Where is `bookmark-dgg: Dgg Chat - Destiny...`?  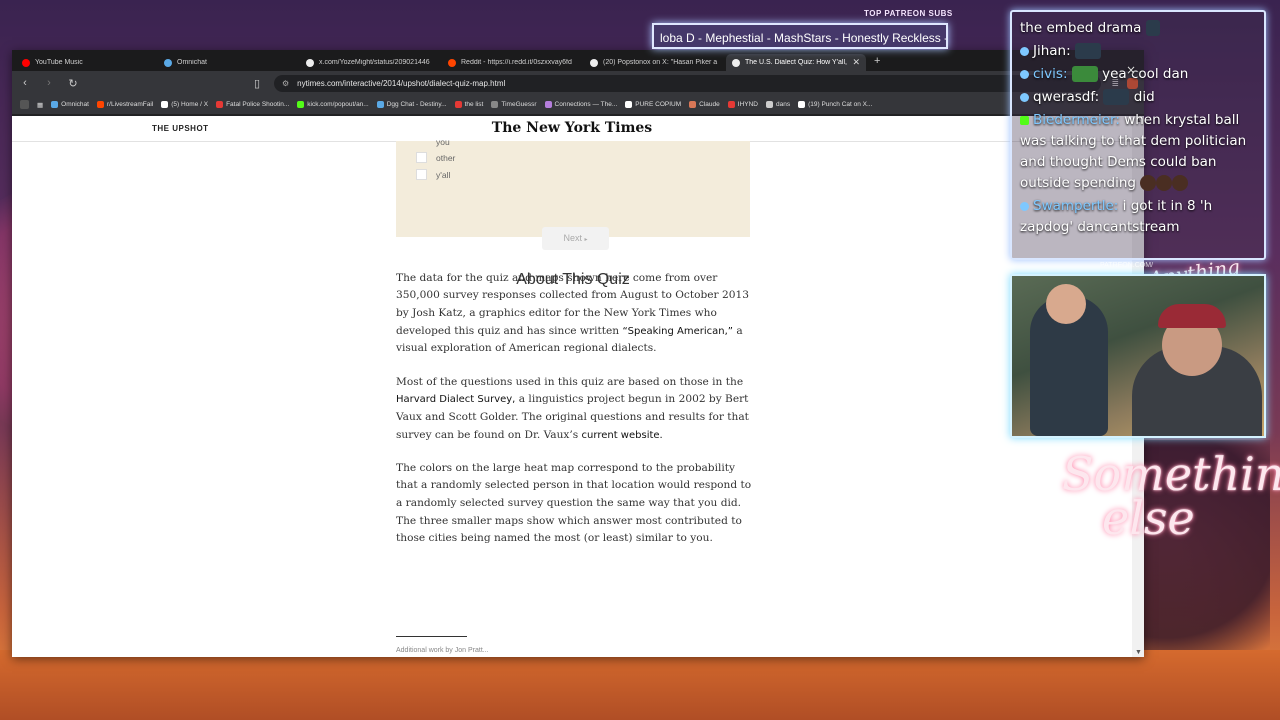
bookmark-dgg: Dgg Chat - Destiny... is located at coordinates (411, 104).